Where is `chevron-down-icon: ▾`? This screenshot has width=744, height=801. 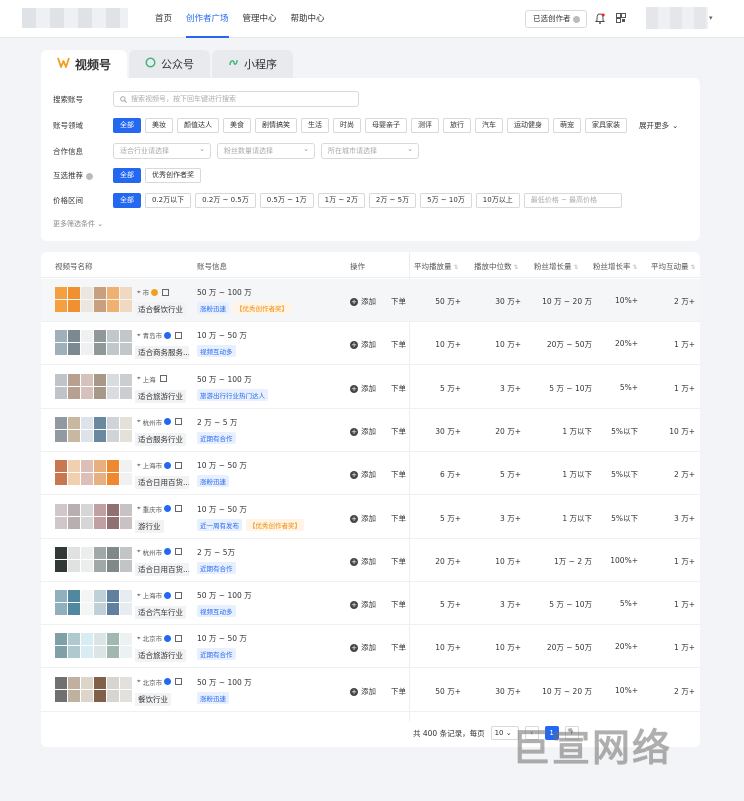 chevron-down-icon: ▾ is located at coordinates (711, 18).